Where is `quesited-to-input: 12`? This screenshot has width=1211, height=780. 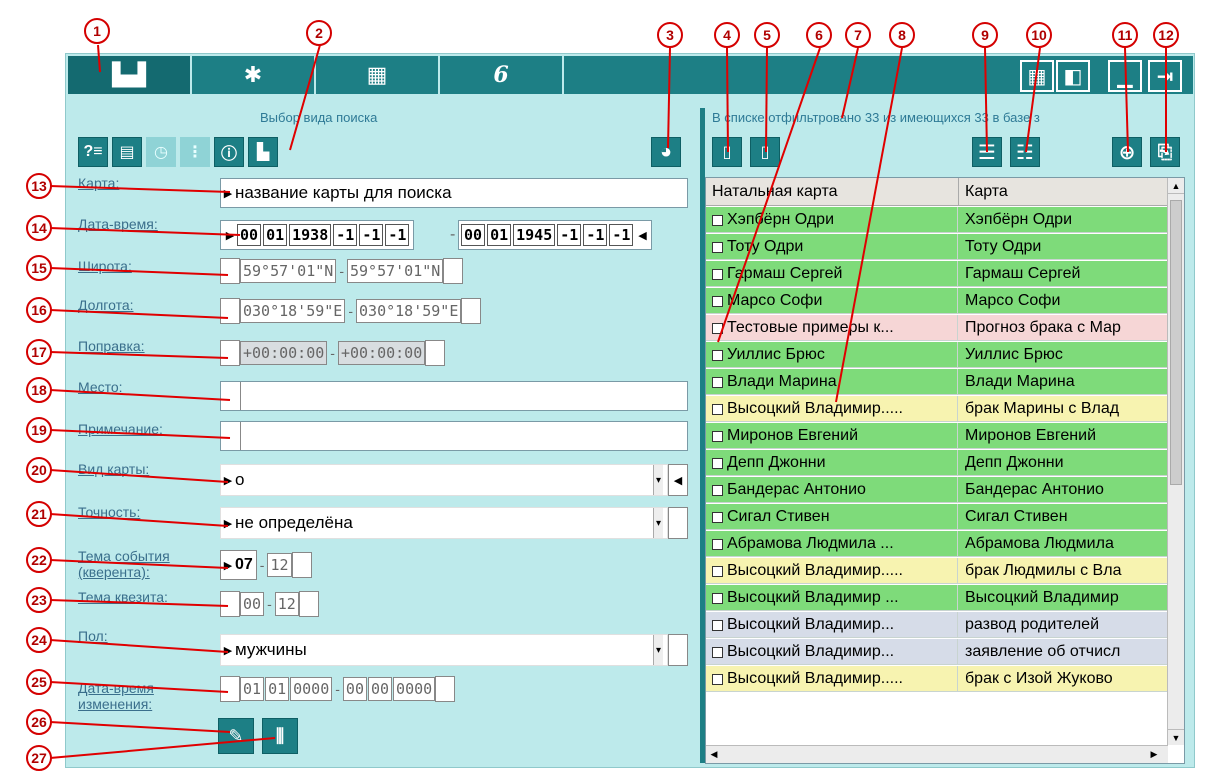 quesited-to-input: 12 is located at coordinates (286, 604).